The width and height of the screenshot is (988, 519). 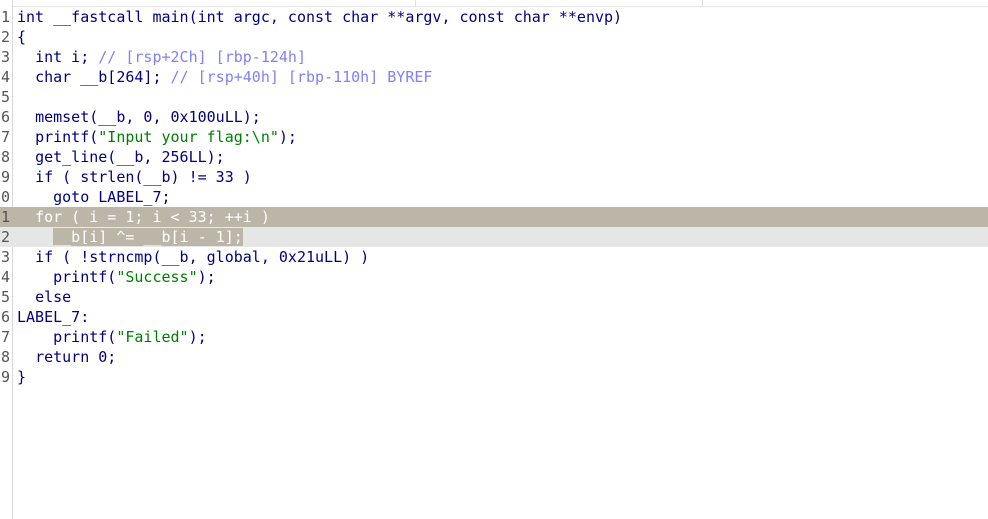 I want to click on code-statement: LABEL_7:, so click(x=53, y=317).